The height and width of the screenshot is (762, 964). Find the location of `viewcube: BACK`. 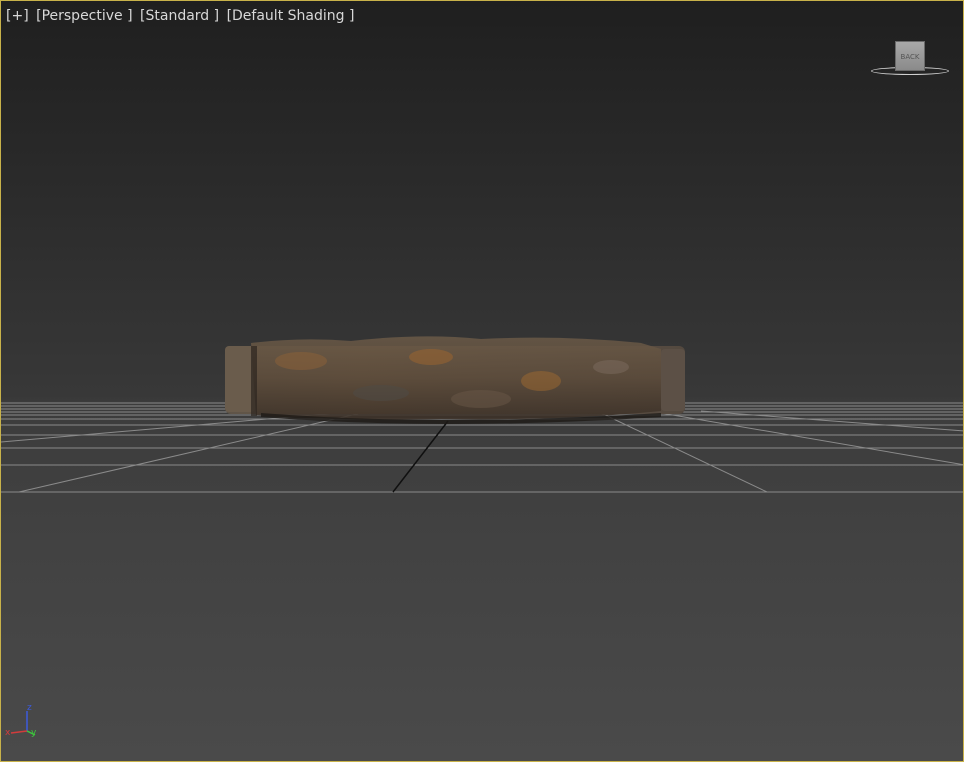

viewcube: BACK is located at coordinates (911, 59).